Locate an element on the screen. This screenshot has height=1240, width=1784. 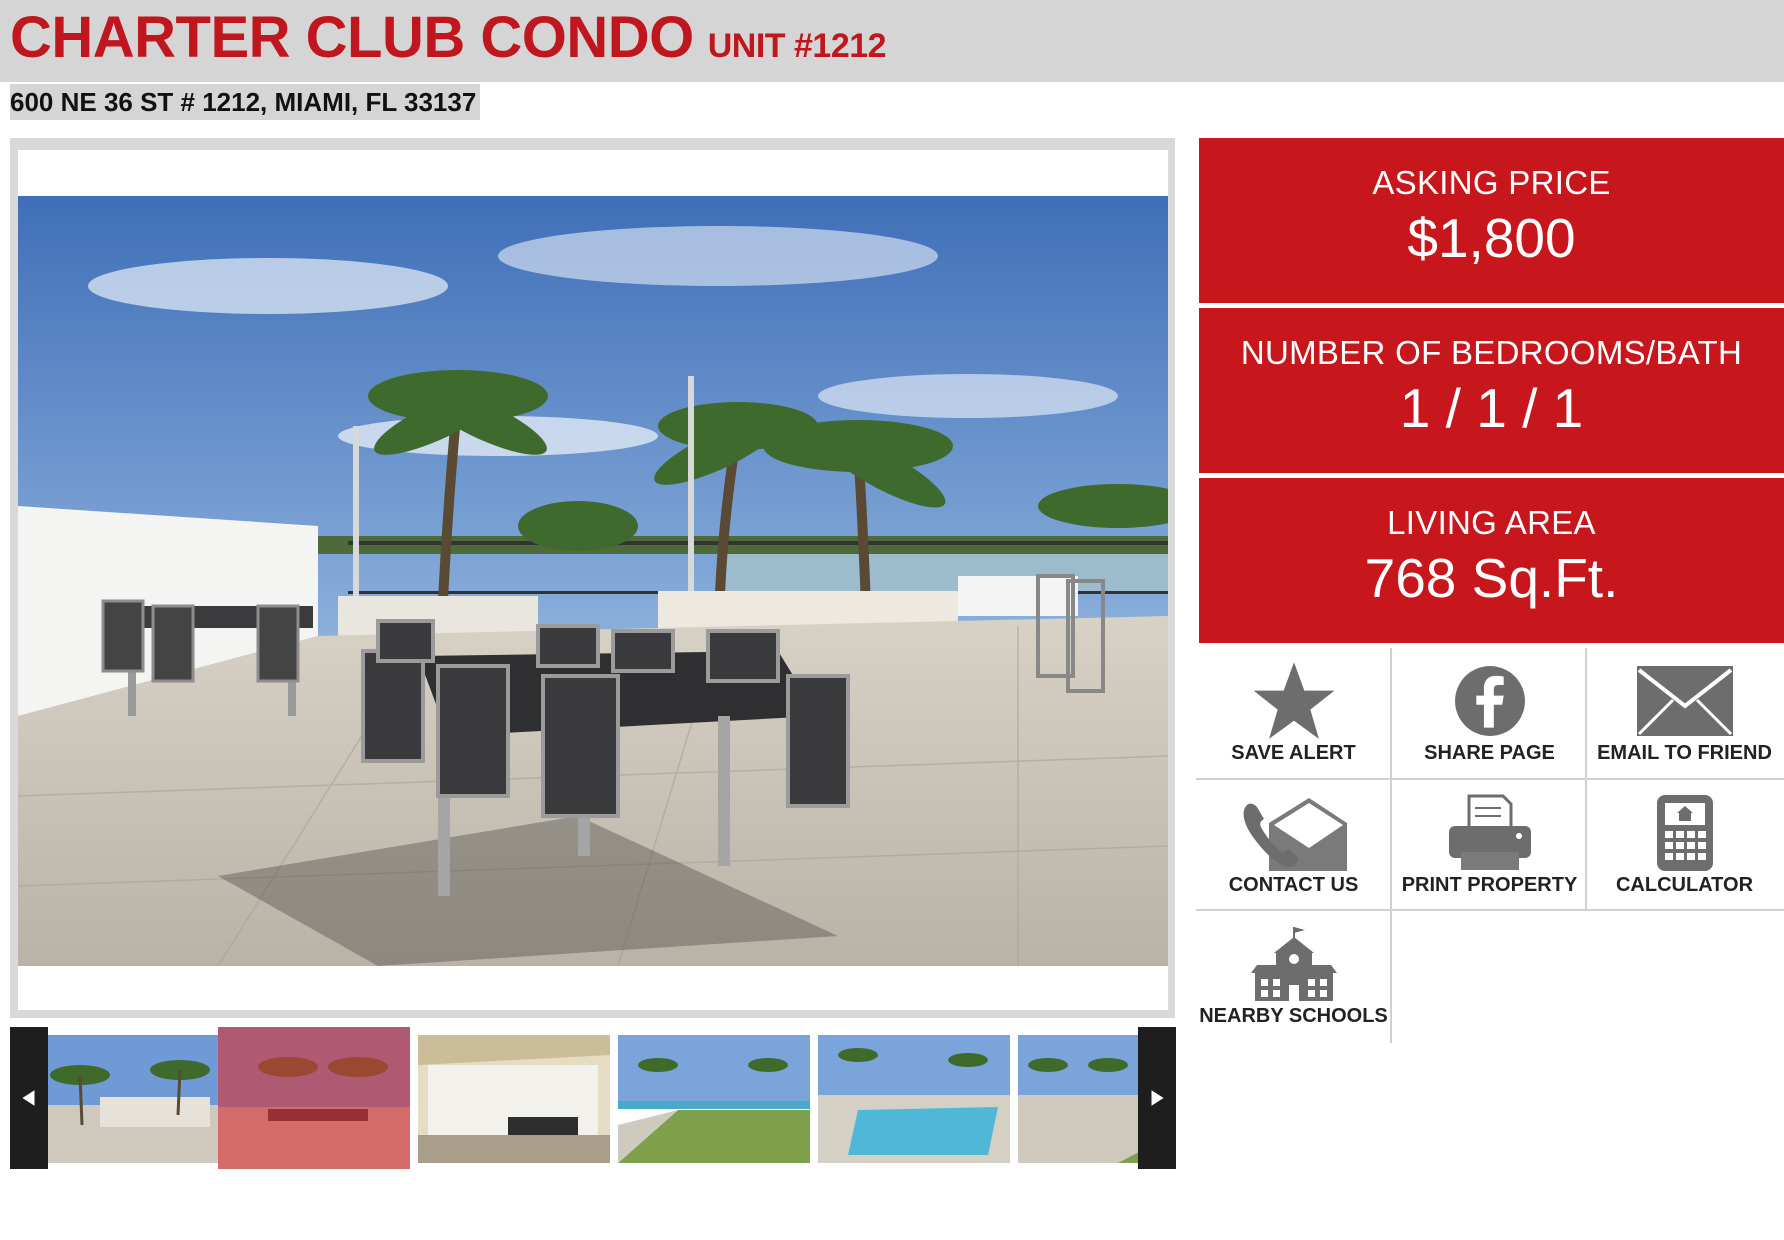
school-icon is located at coordinates (1293, 964).